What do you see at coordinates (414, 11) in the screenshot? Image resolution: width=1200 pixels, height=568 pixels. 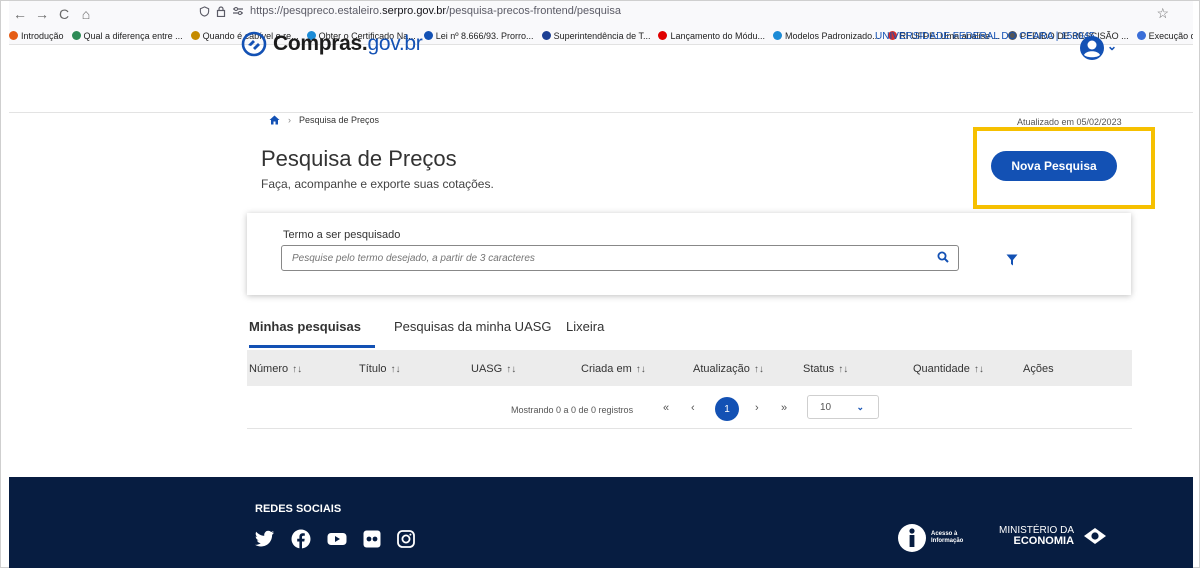 I see `url-host: serpro.gov.br` at bounding box center [414, 11].